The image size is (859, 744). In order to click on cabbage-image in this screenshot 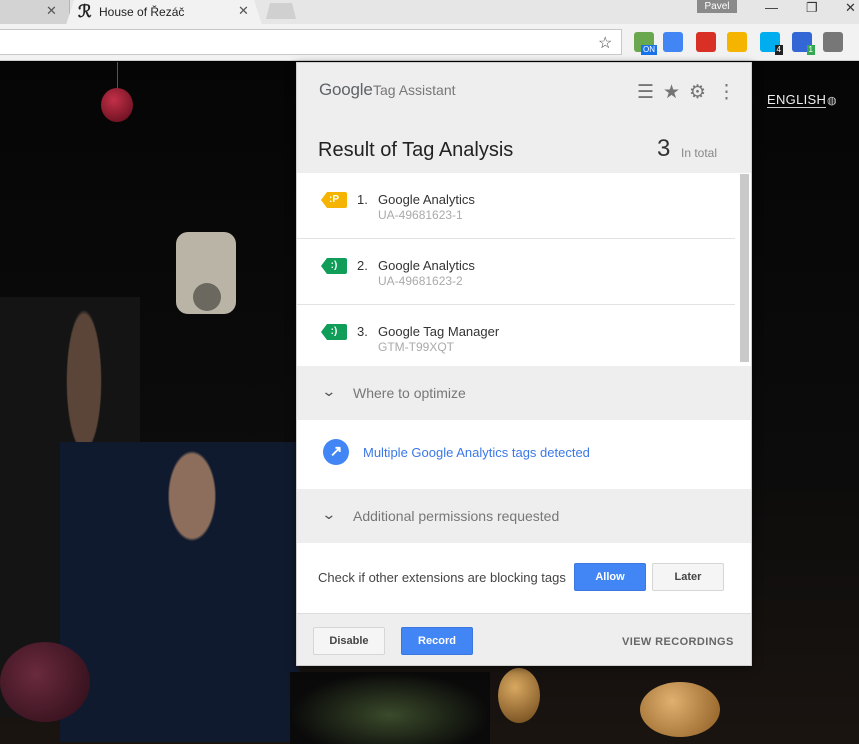, I will do `click(45, 682)`.